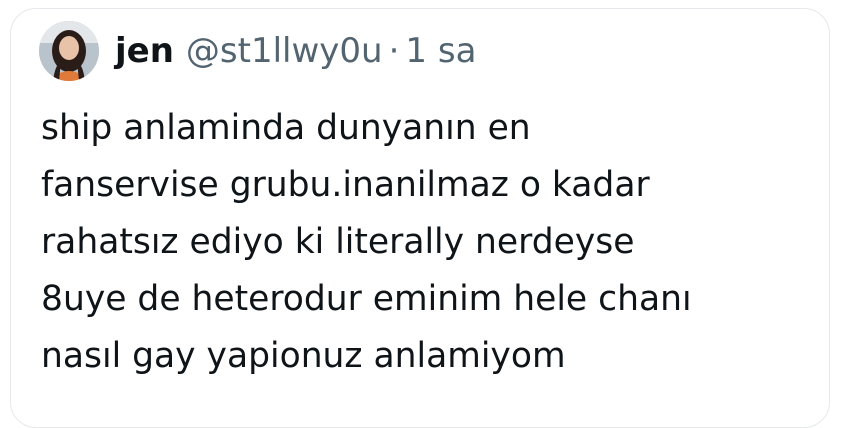  Describe the element at coordinates (144, 51) in the screenshot. I see `display-name: jen` at that location.